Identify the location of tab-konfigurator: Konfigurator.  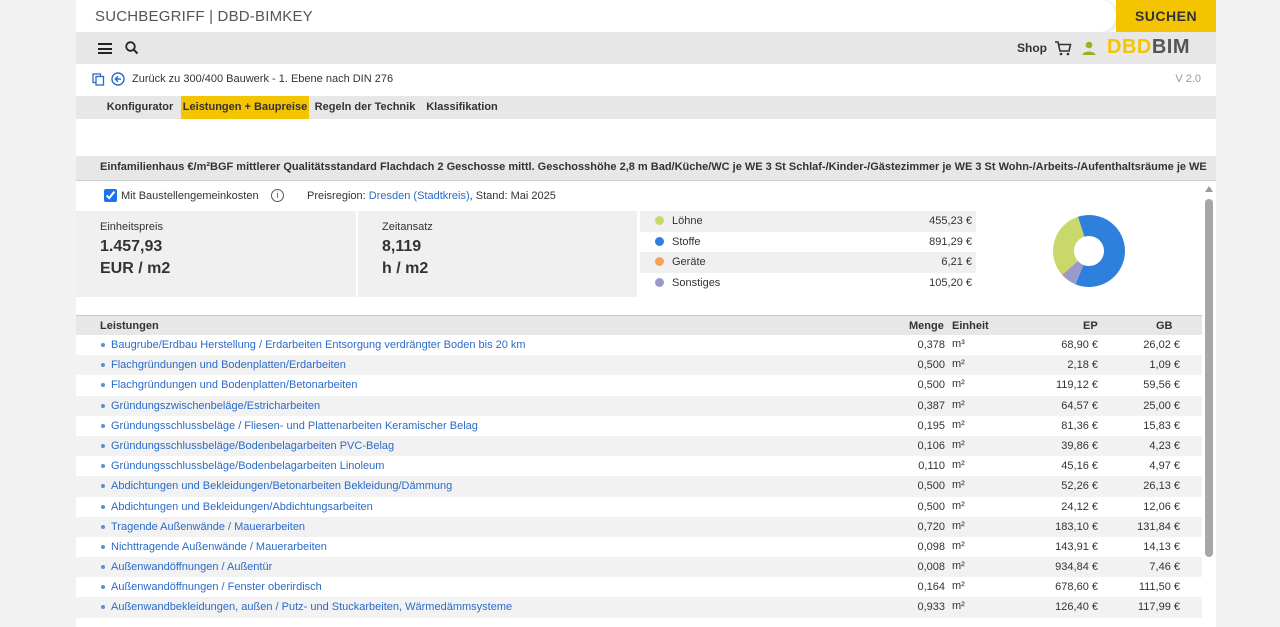
(140, 107).